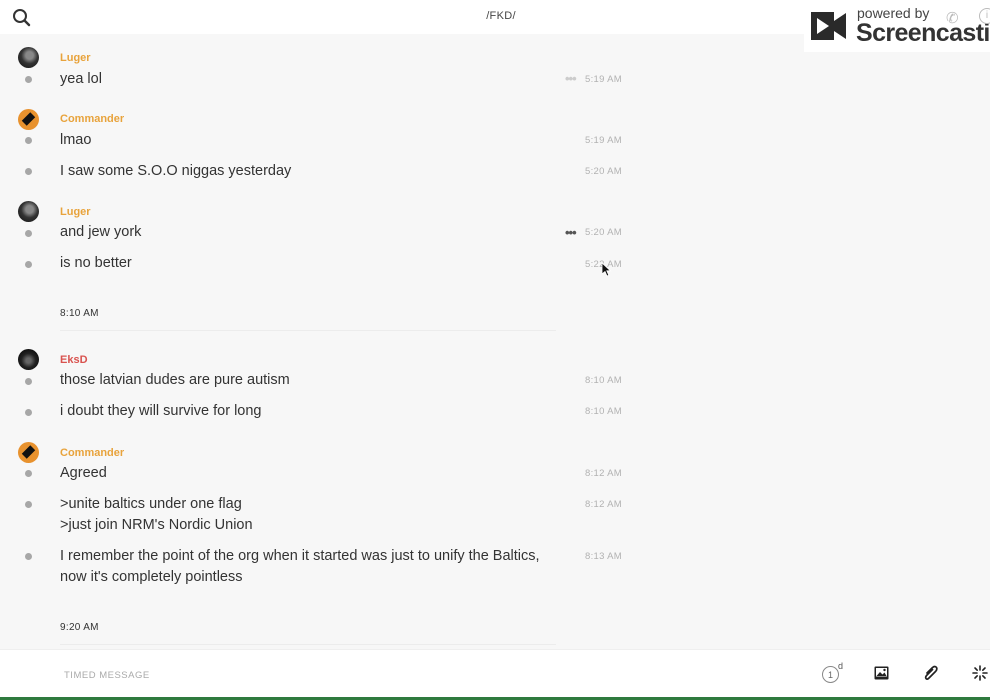 The height and width of the screenshot is (700, 990). Describe the element at coordinates (96, 263) in the screenshot. I see `message-text: is no better` at that location.